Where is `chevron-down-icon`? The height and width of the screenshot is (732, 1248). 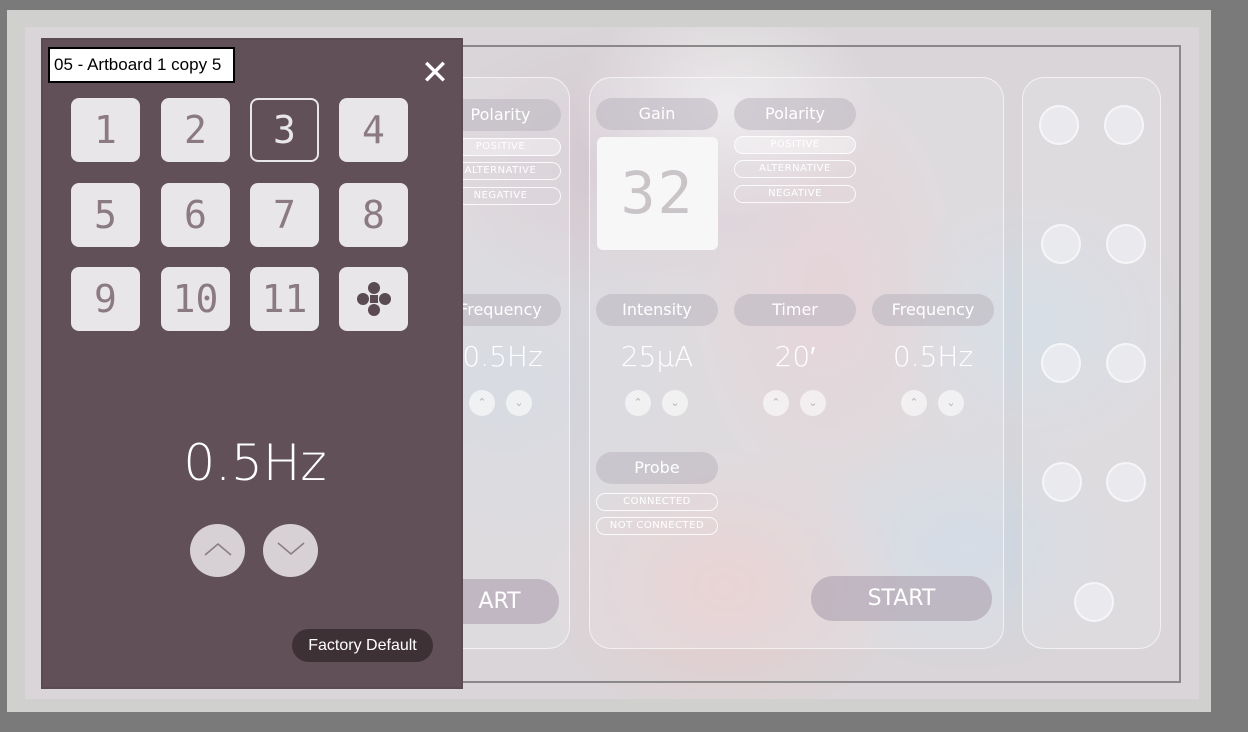
chevron-down-icon is located at coordinates (290, 549).